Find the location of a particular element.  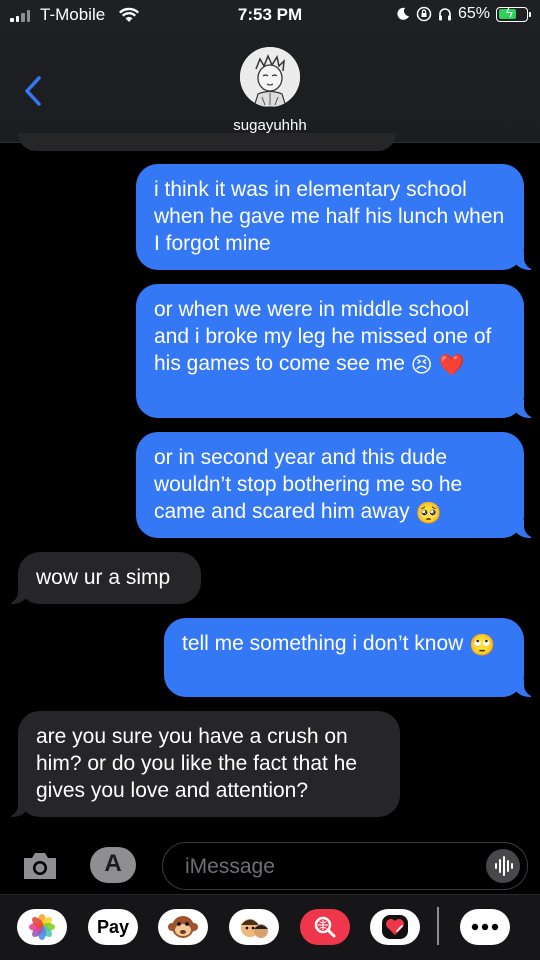

compose-bar: A iMessage is located at coordinates (270, 866).